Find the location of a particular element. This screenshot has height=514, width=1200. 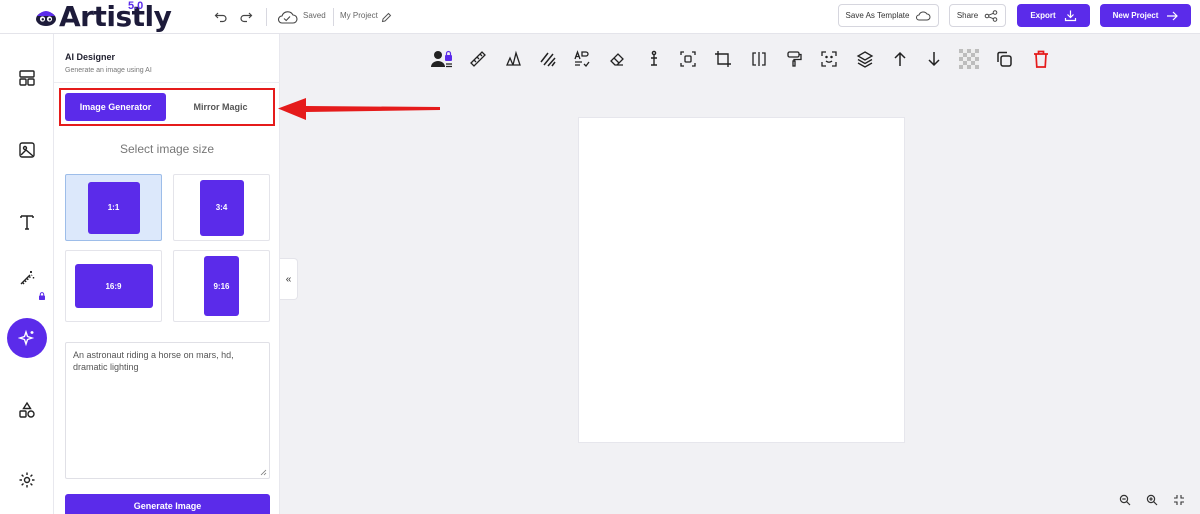

stripes-icon is located at coordinates (548, 59).